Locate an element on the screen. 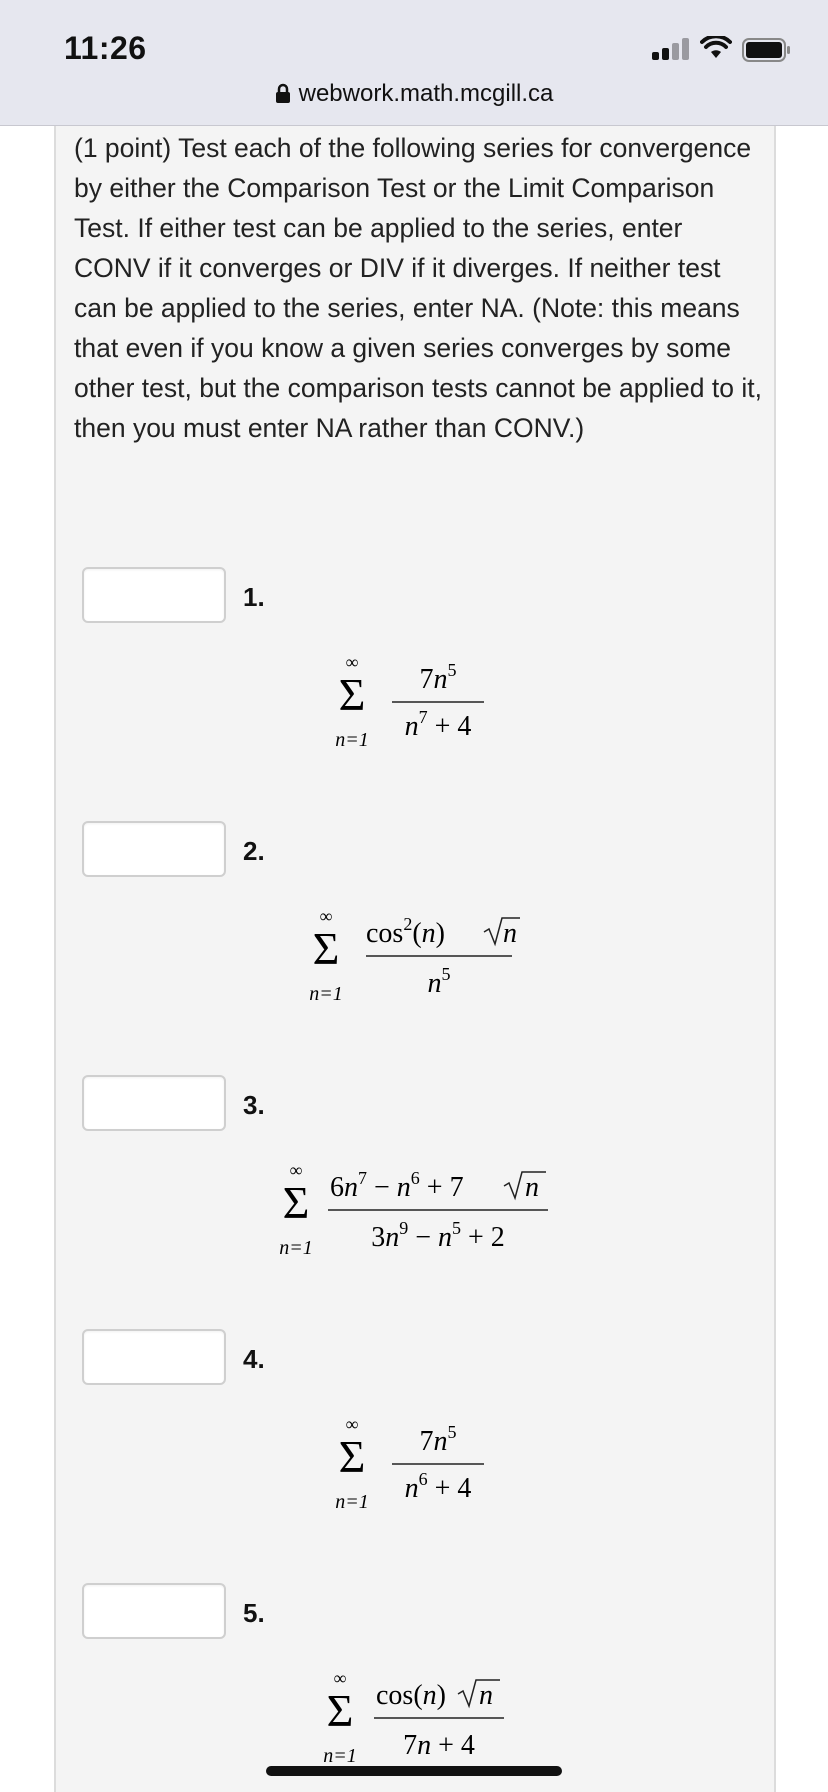  wifi-icon is located at coordinates (716, 47).